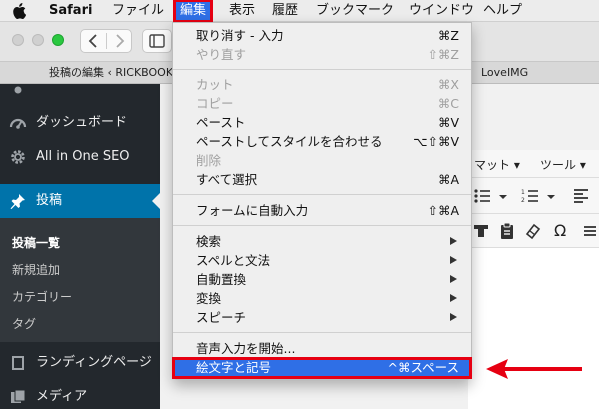 This screenshot has height=409, width=599. I want to click on menu-item-emoji-symbols: 絵文字と記号 ^⌘スペース, so click(322, 368).